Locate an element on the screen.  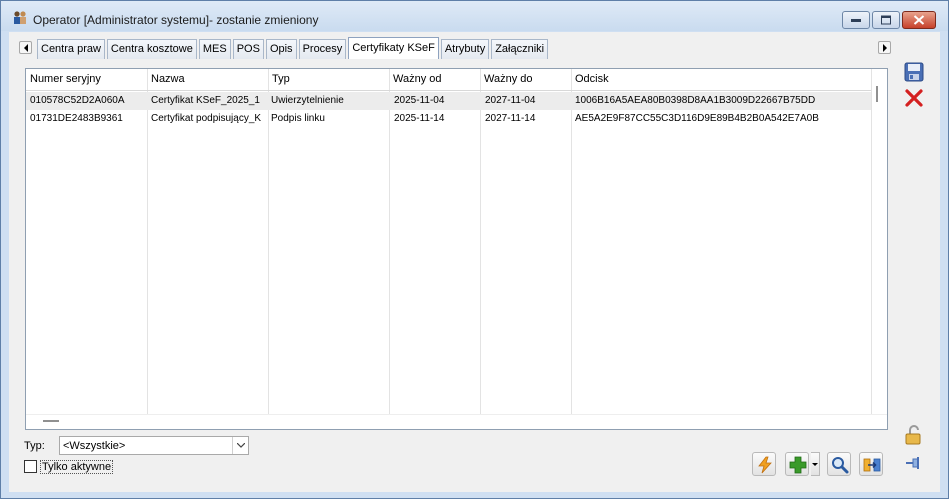
chevron-left-icon is located at coordinates (26, 48).